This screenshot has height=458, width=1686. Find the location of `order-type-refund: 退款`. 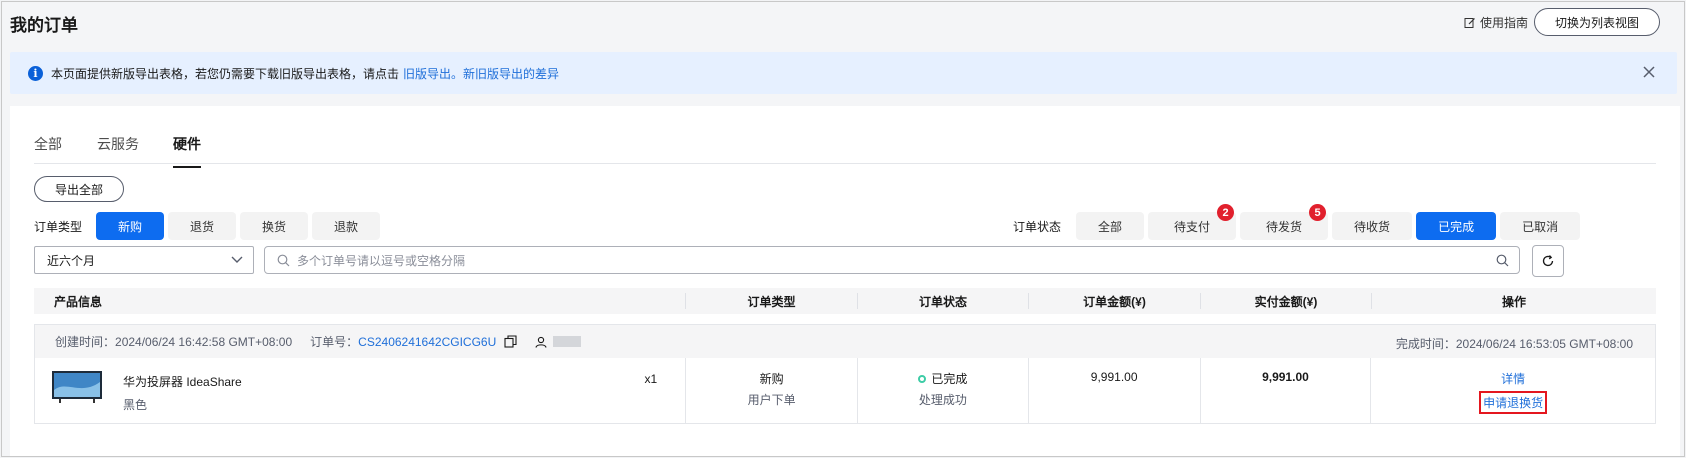

order-type-refund: 退款 is located at coordinates (346, 226).